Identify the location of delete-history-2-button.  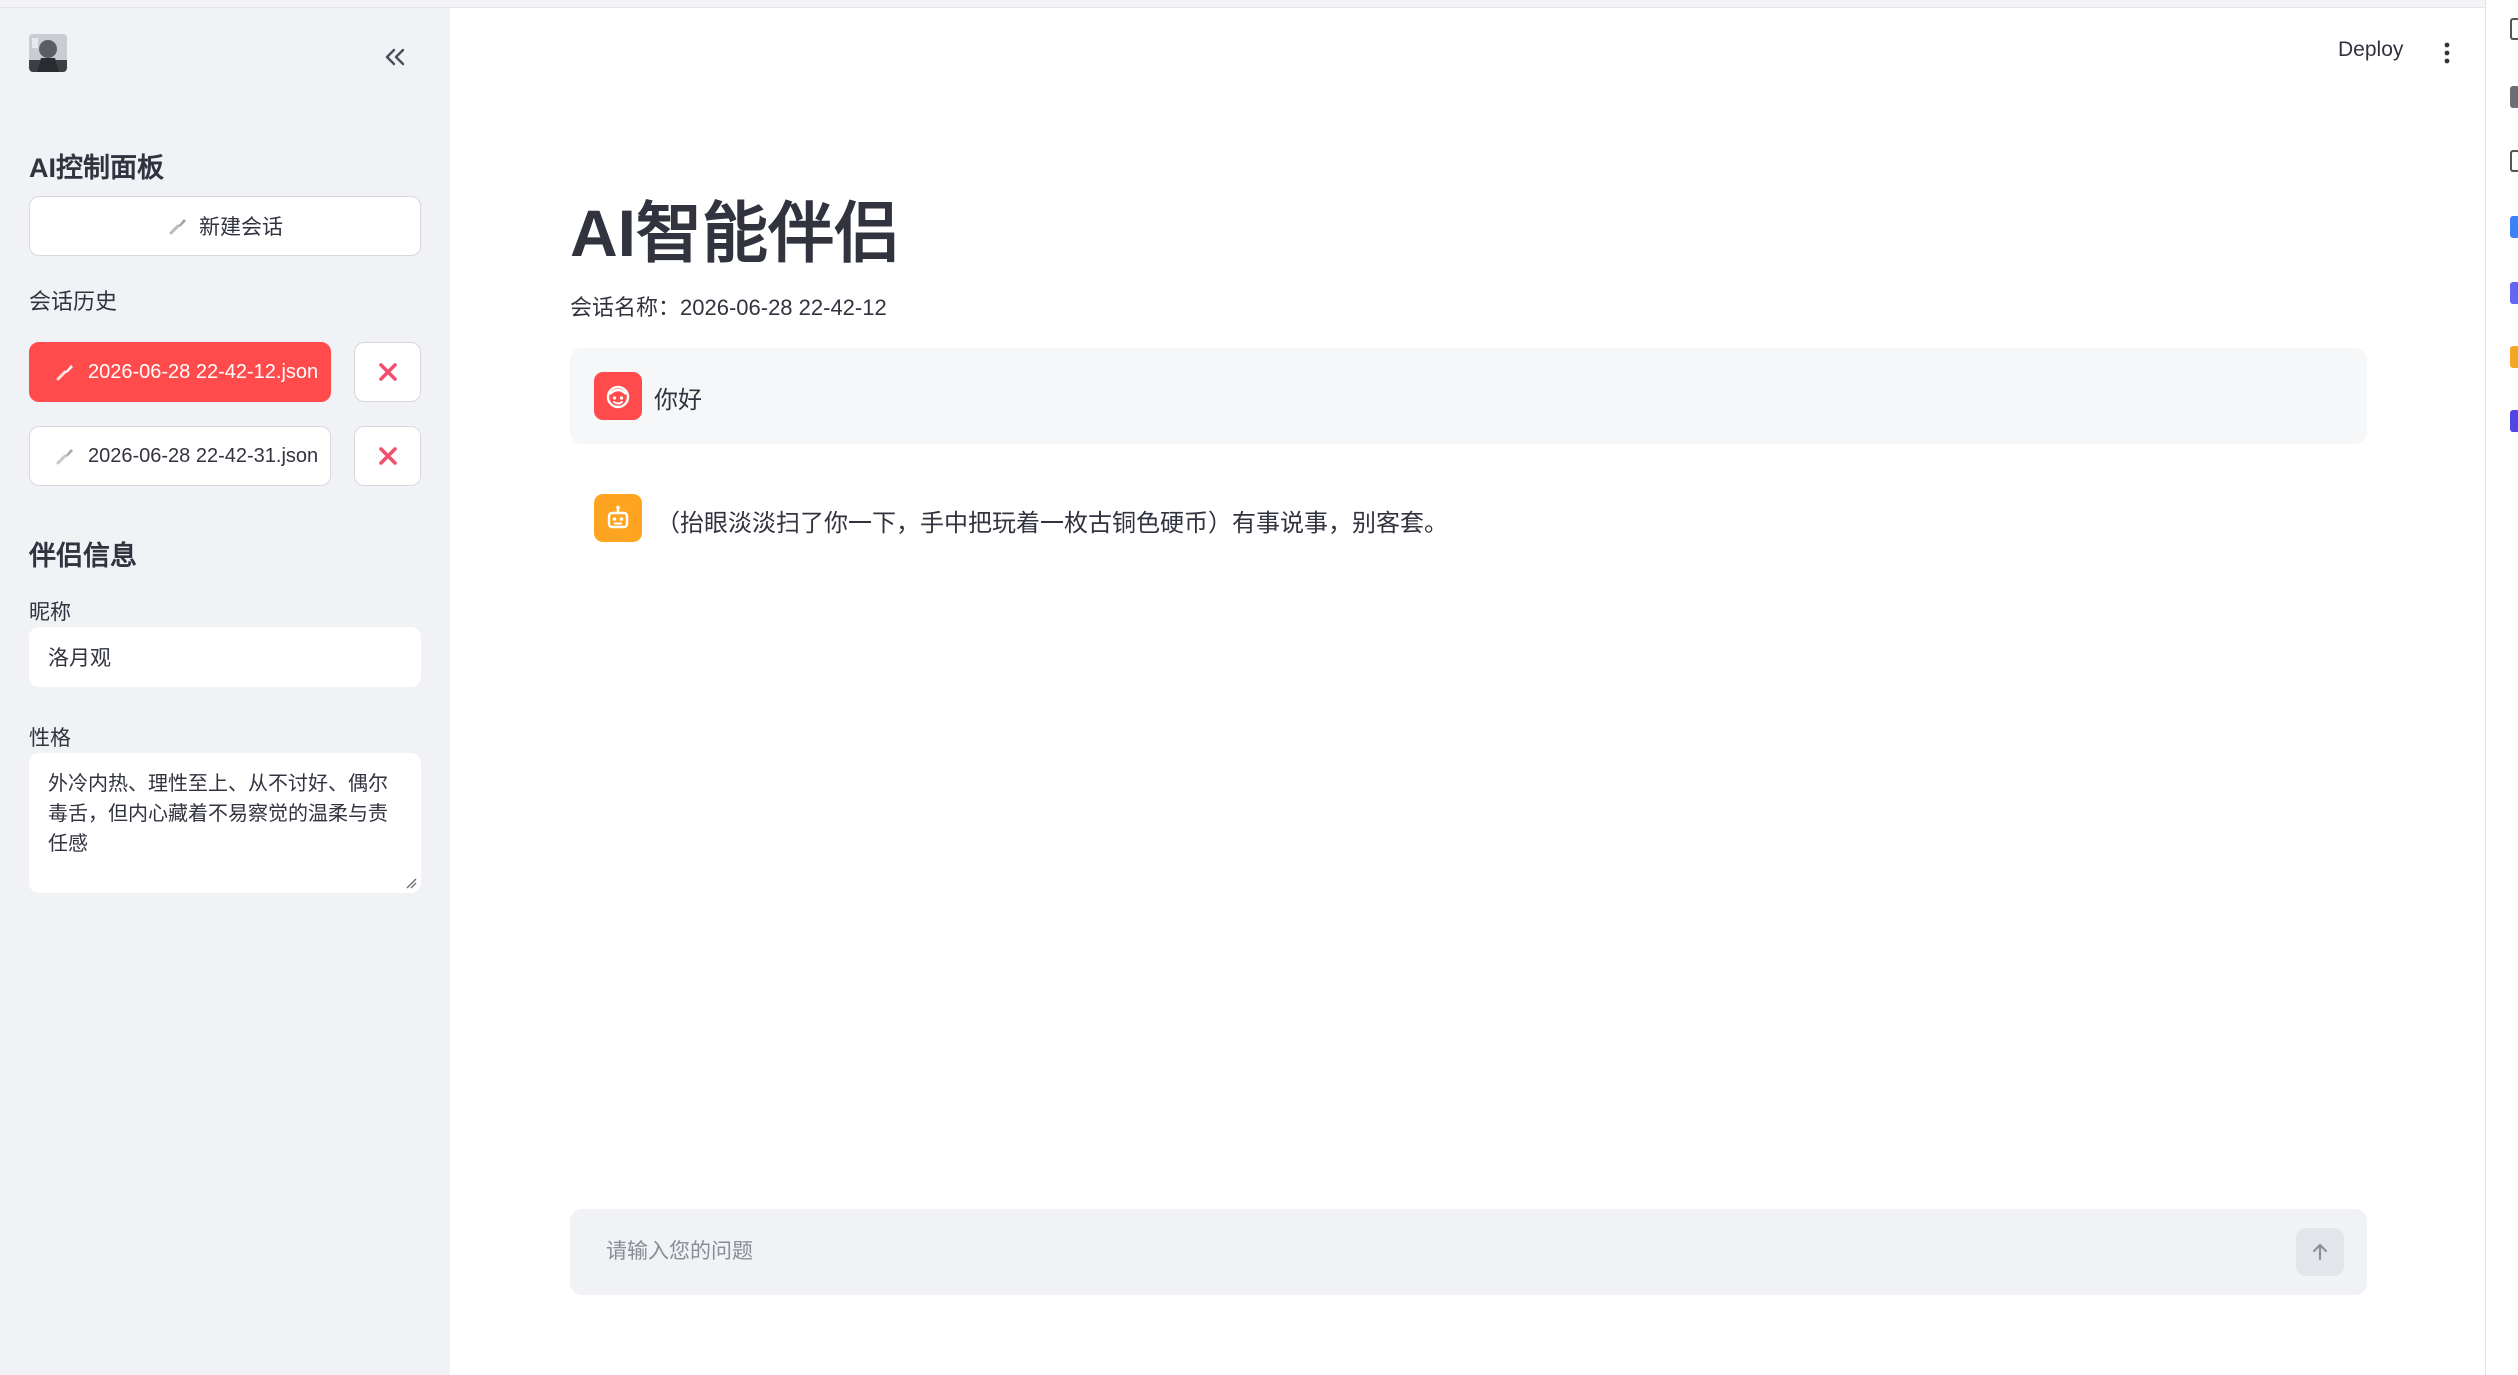
(387, 456).